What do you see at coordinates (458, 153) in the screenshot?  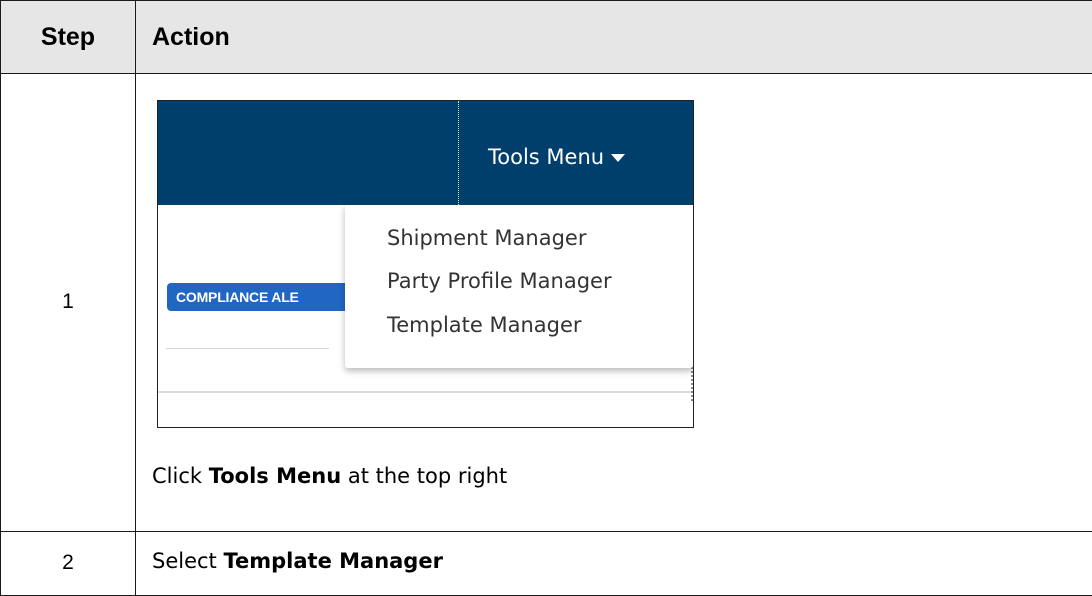 I see `nav-divider` at bounding box center [458, 153].